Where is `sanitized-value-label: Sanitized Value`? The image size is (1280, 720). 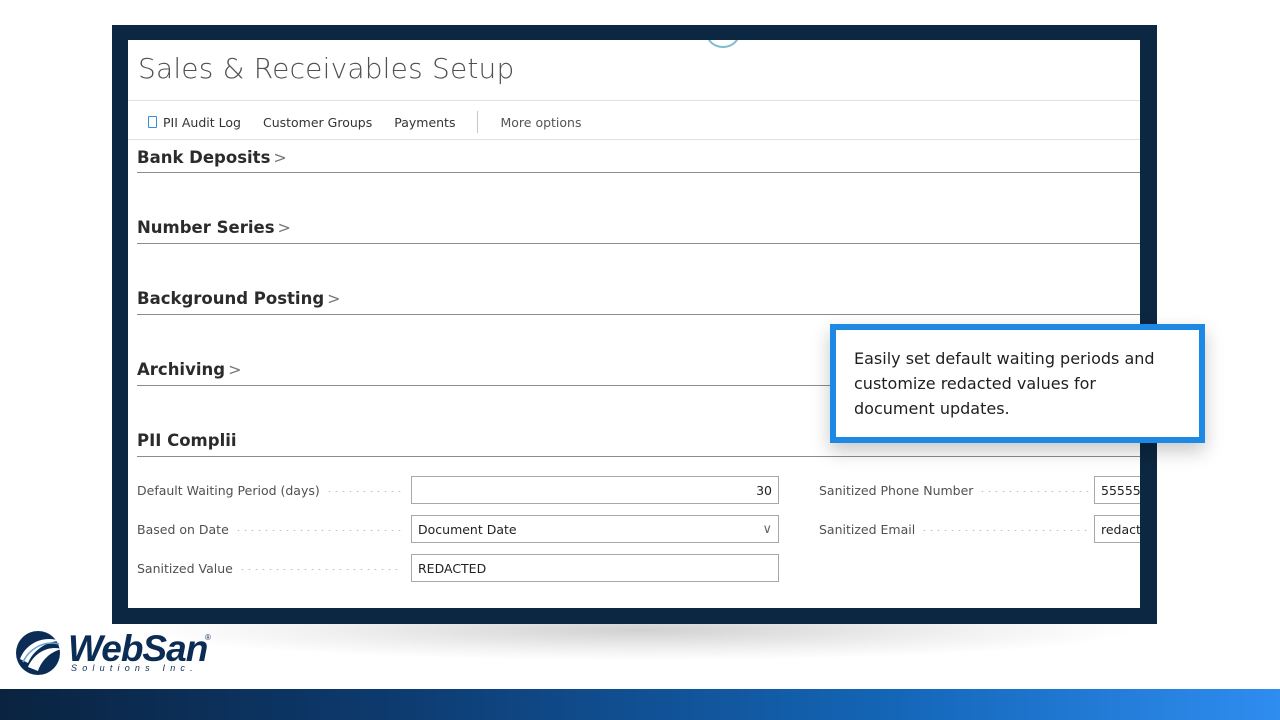
sanitized-value-label: Sanitized Value is located at coordinates (269, 568).